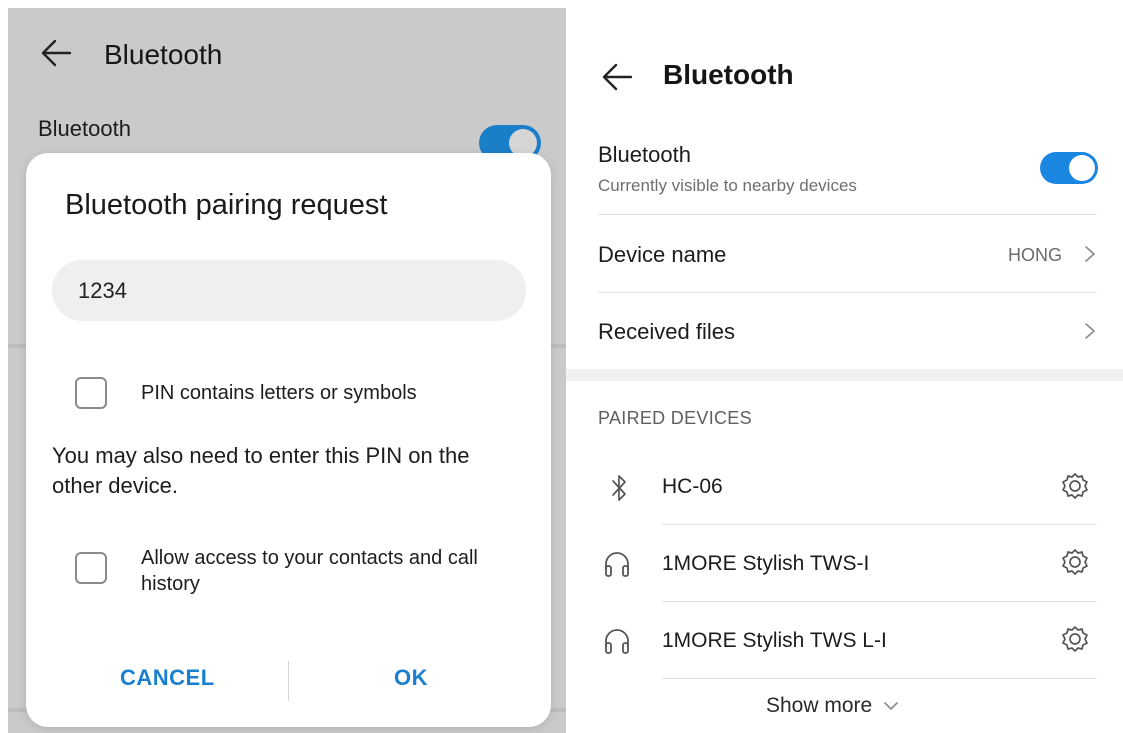  I want to click on contacts-access-checkbox, so click(91, 568).